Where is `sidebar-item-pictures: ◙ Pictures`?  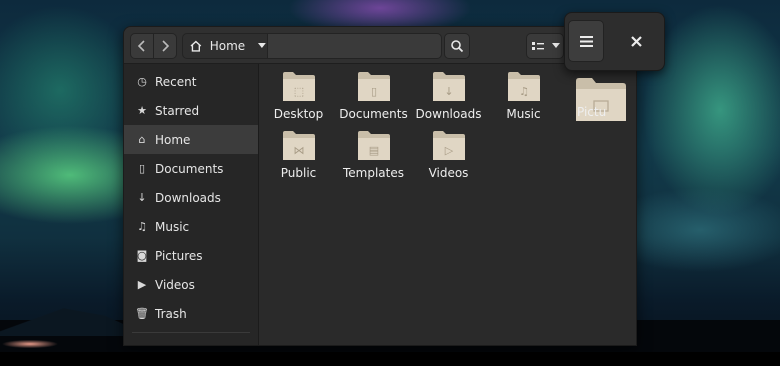 sidebar-item-pictures: ◙ Pictures is located at coordinates (191, 255).